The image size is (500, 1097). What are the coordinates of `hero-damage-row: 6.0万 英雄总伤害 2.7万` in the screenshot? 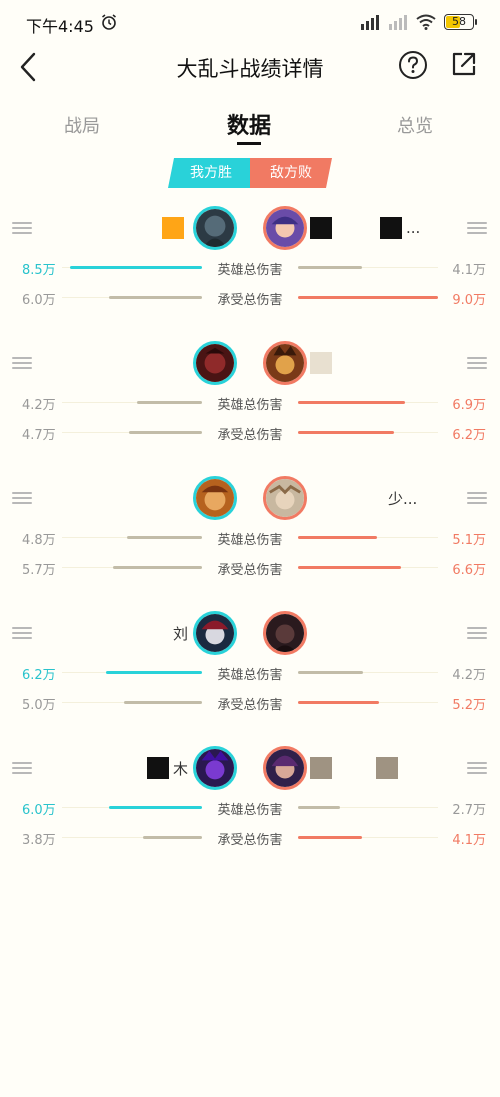 It's located at (250, 808).